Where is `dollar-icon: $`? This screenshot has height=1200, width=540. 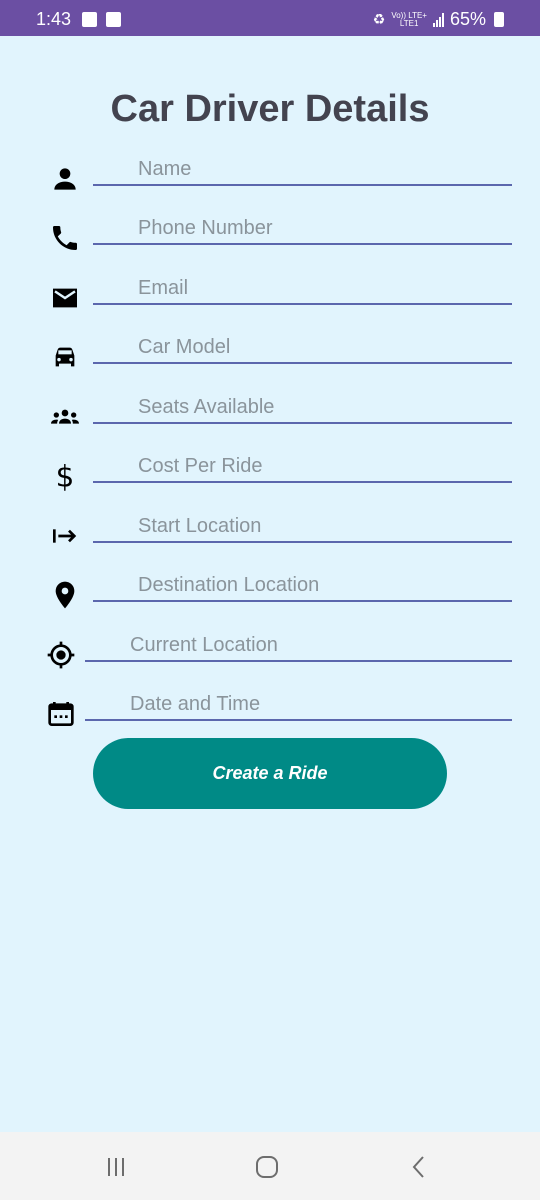 dollar-icon: $ is located at coordinates (65, 476).